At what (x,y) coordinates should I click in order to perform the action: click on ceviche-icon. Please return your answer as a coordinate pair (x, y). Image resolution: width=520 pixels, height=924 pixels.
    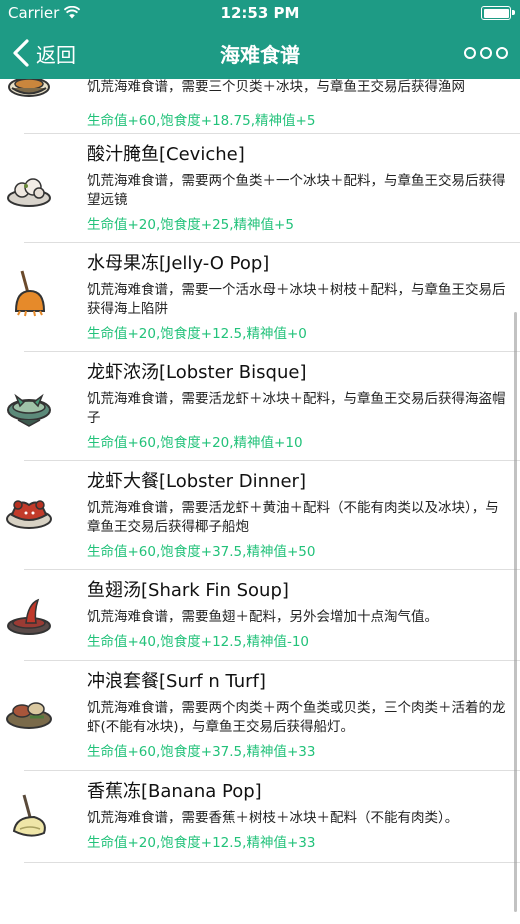
    Looking at the image, I should click on (29, 192).